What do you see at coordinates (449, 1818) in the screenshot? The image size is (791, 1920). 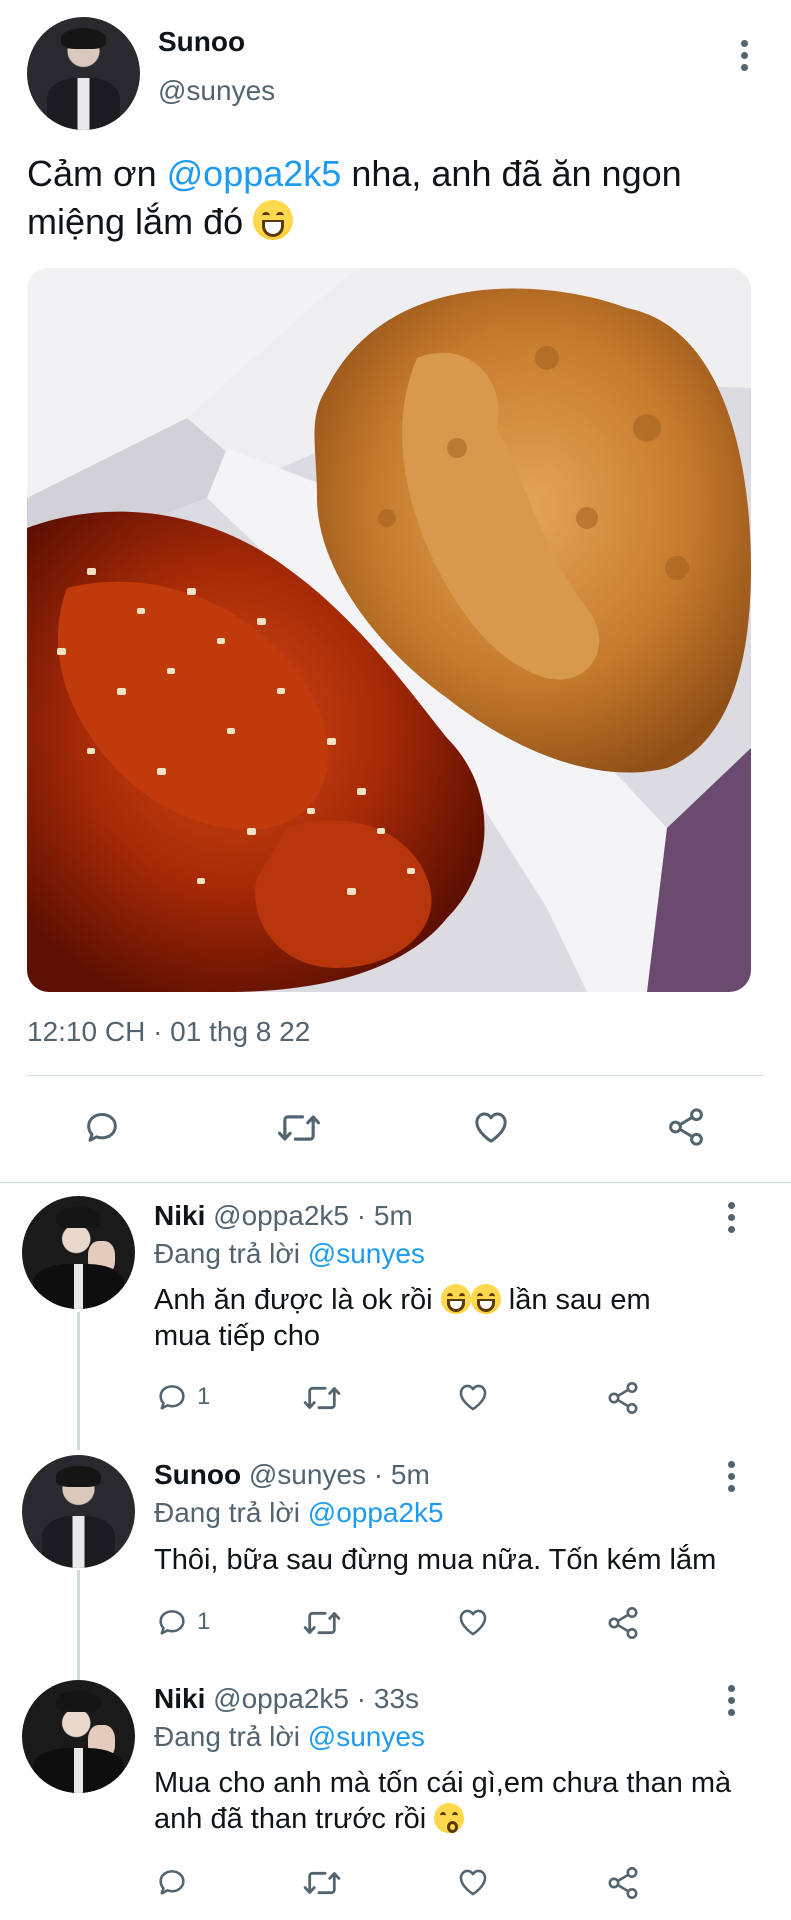 I see `kissing-face-emoji-icon` at bounding box center [449, 1818].